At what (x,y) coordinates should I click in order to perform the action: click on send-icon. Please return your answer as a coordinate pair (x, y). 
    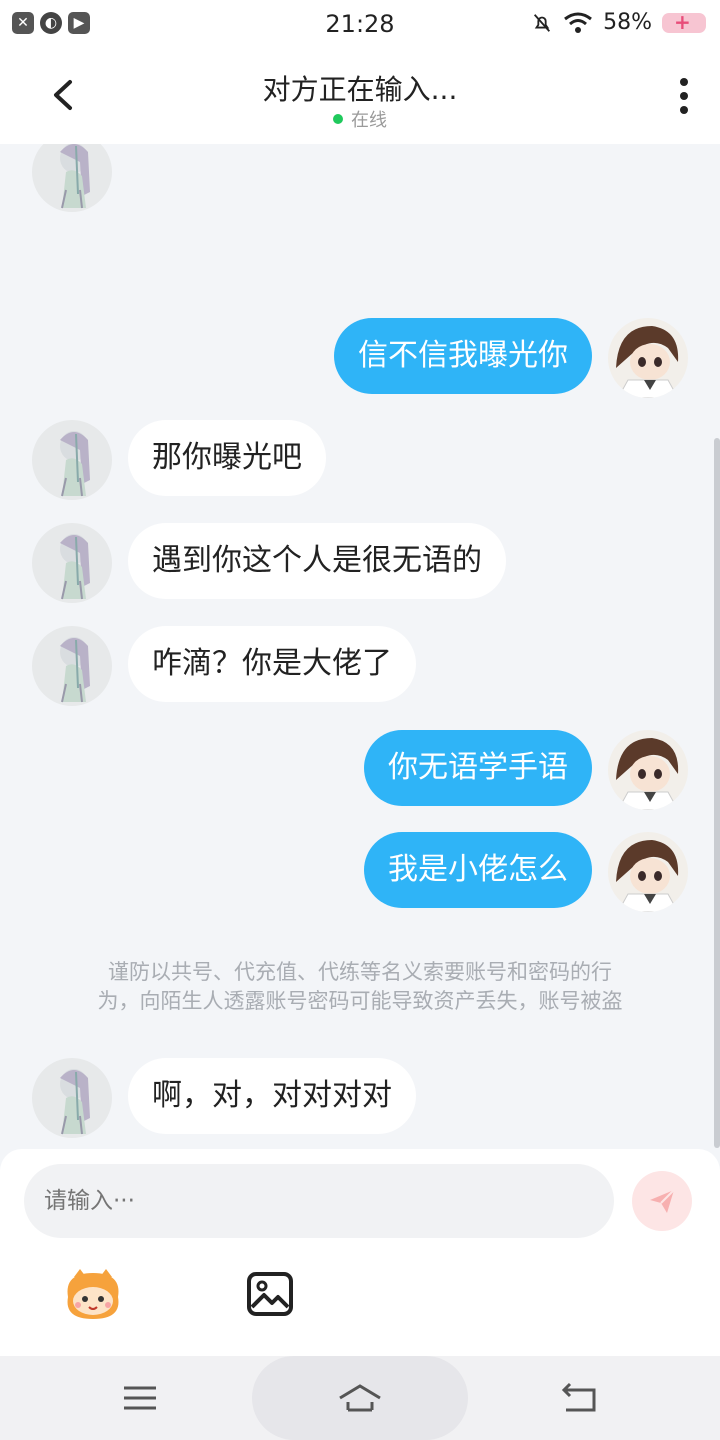
    Looking at the image, I should click on (662, 1201).